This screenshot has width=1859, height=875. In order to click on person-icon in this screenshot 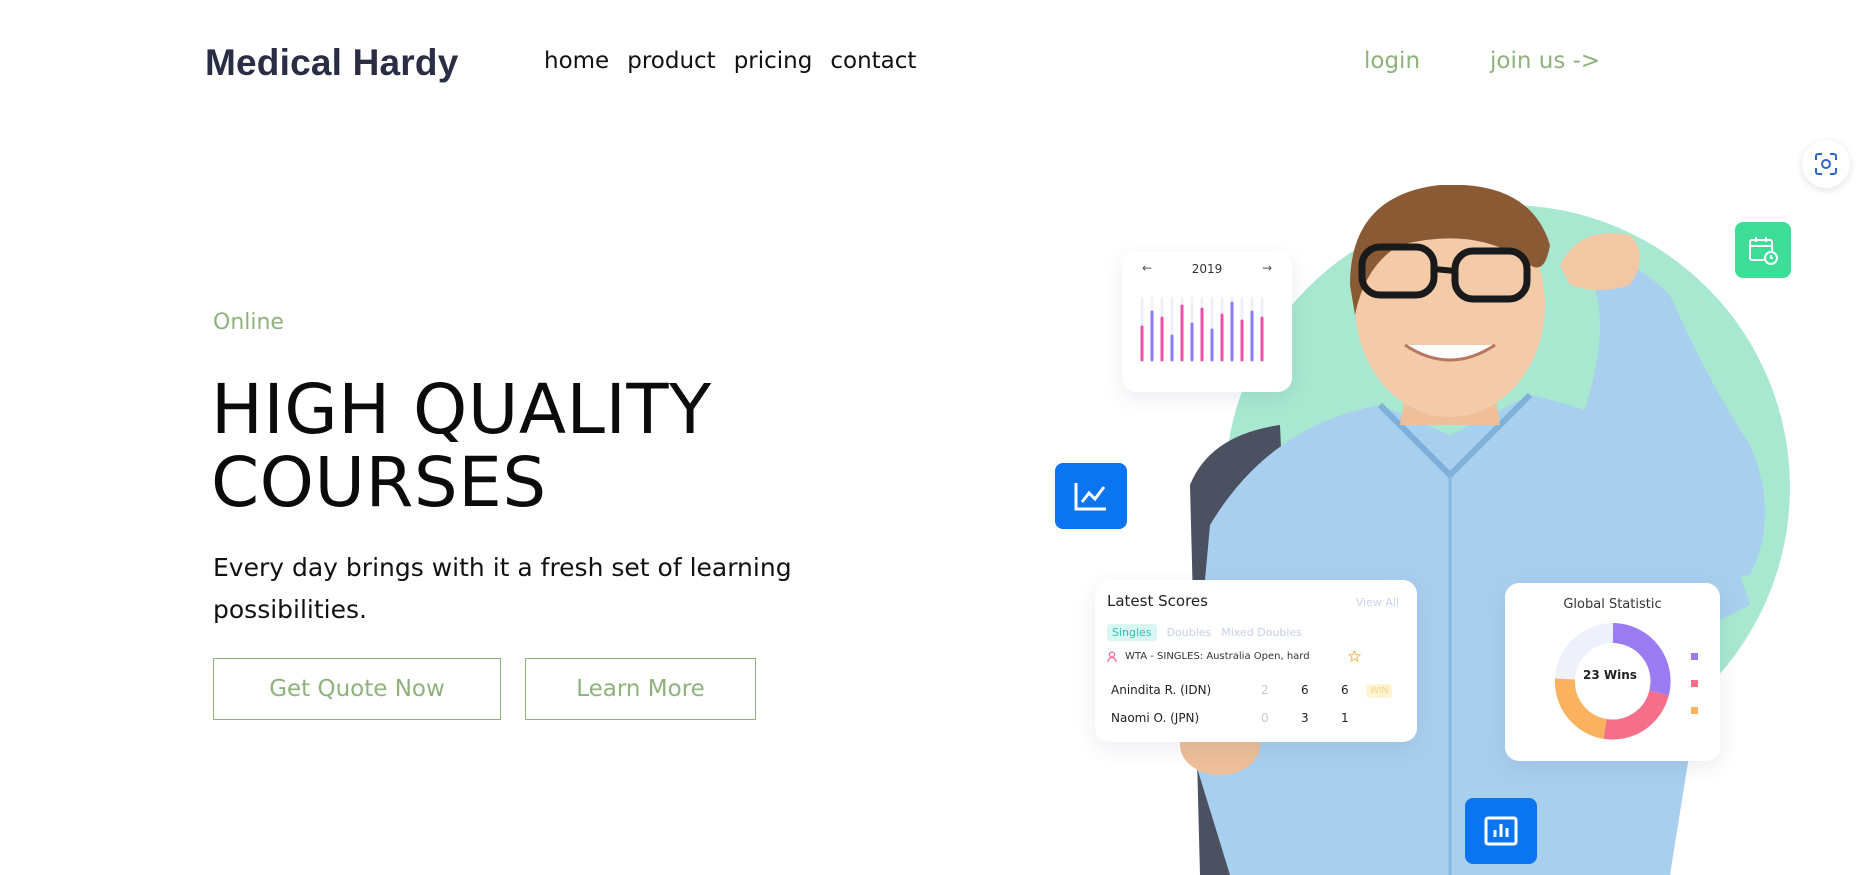, I will do `click(1112, 656)`.